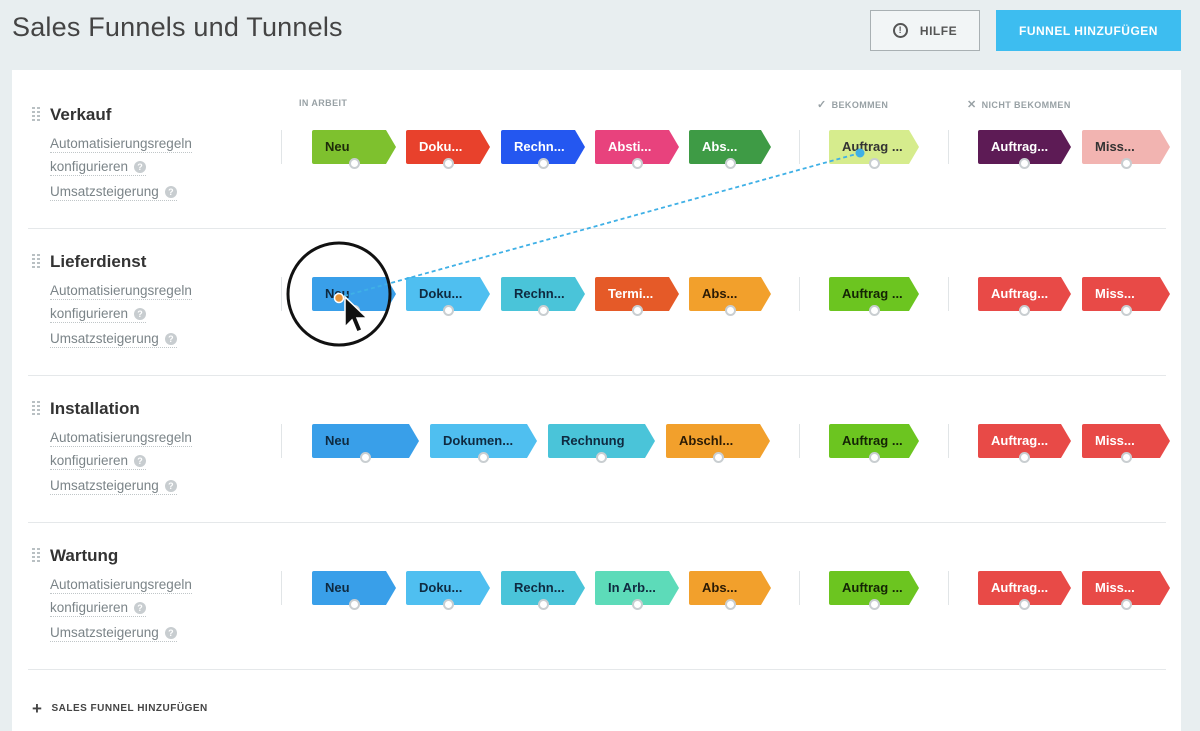 Image resolution: width=1200 pixels, height=731 pixels. I want to click on info-icon: !, so click(900, 30).